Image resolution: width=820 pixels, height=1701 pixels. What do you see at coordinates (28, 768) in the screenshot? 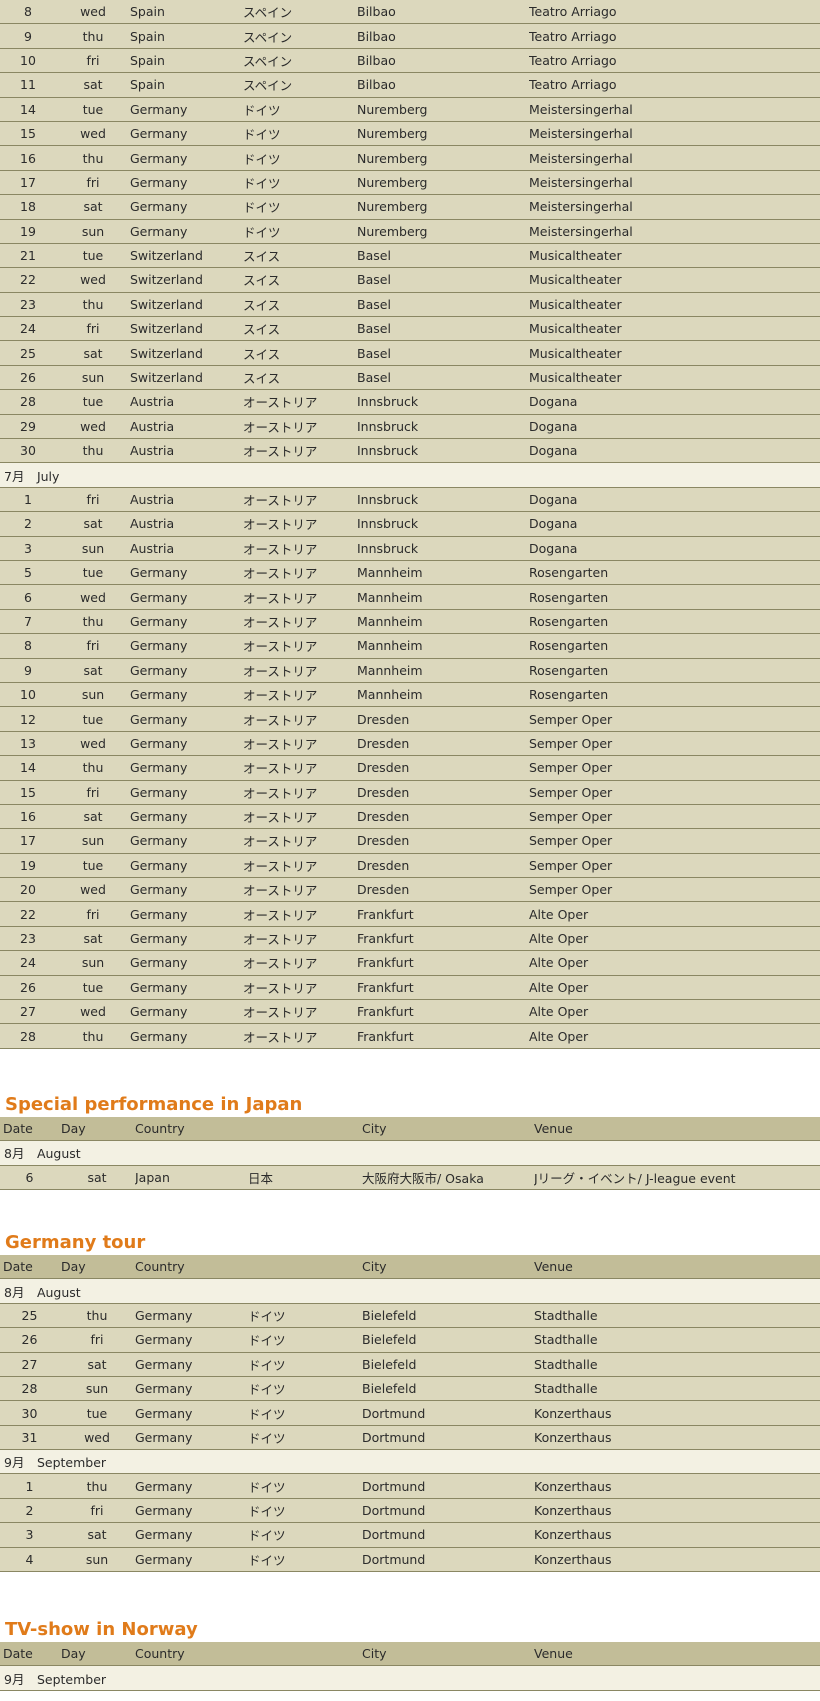
I see `date-cell: 14` at bounding box center [28, 768].